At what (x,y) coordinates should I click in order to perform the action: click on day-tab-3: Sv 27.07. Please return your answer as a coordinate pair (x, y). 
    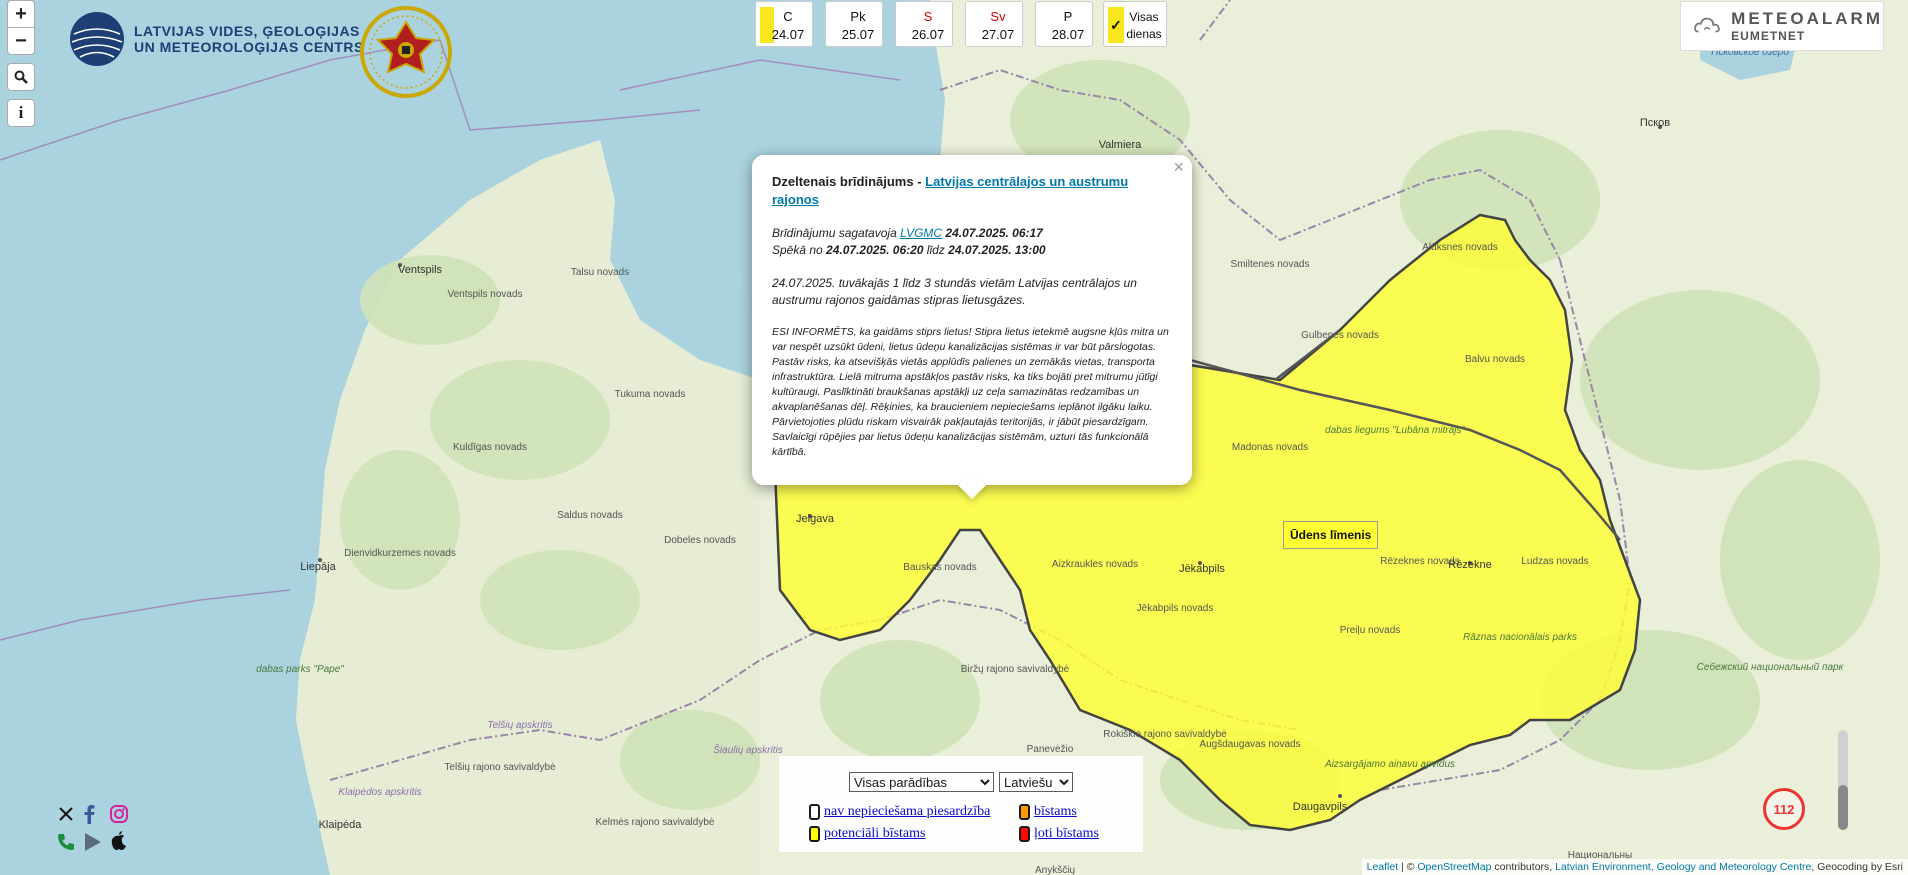
    Looking at the image, I should click on (994, 24).